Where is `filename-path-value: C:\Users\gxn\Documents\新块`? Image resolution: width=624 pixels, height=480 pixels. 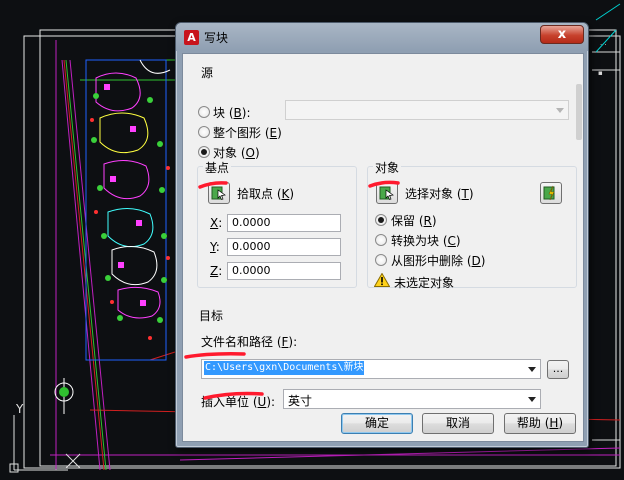
filename-path-value: C:\Users\gxn\Documents\新块 is located at coordinates (284, 368).